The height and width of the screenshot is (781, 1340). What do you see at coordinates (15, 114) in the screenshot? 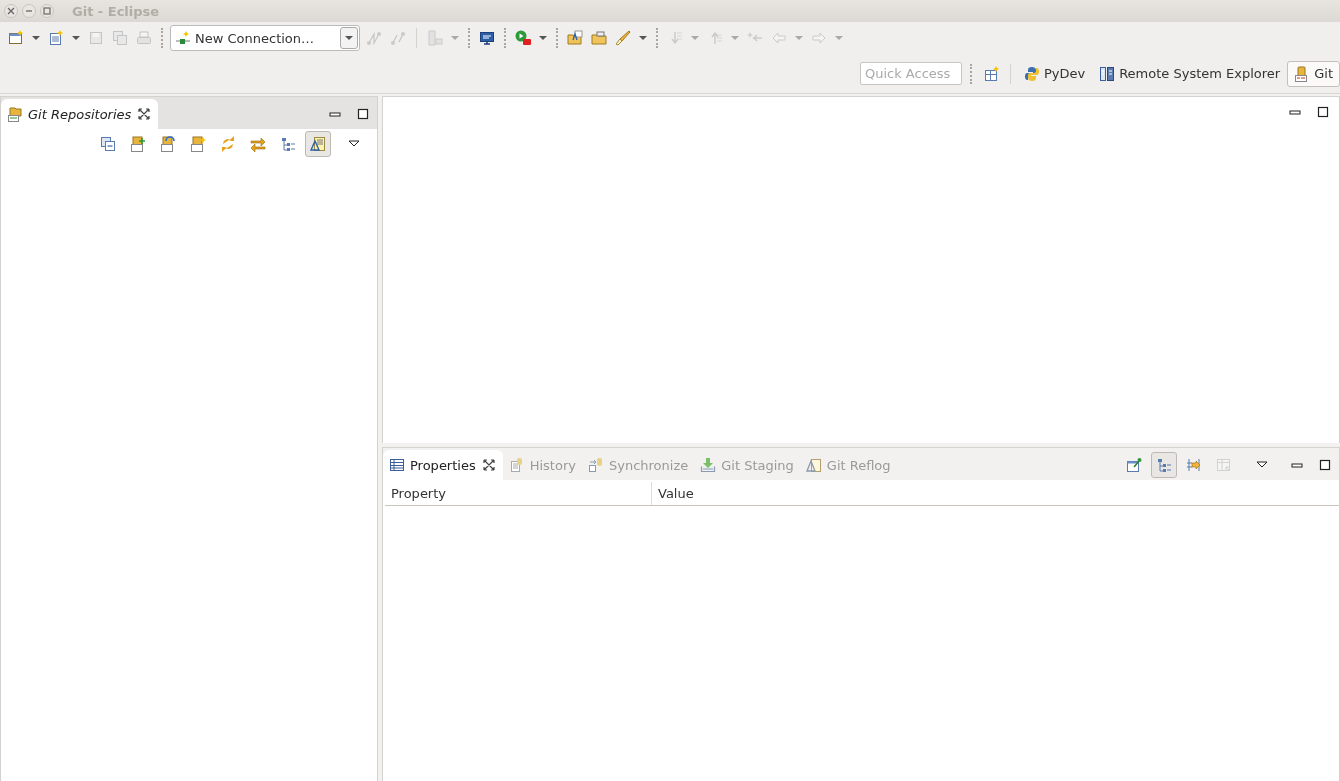
I see `git-folder-icon` at bounding box center [15, 114].